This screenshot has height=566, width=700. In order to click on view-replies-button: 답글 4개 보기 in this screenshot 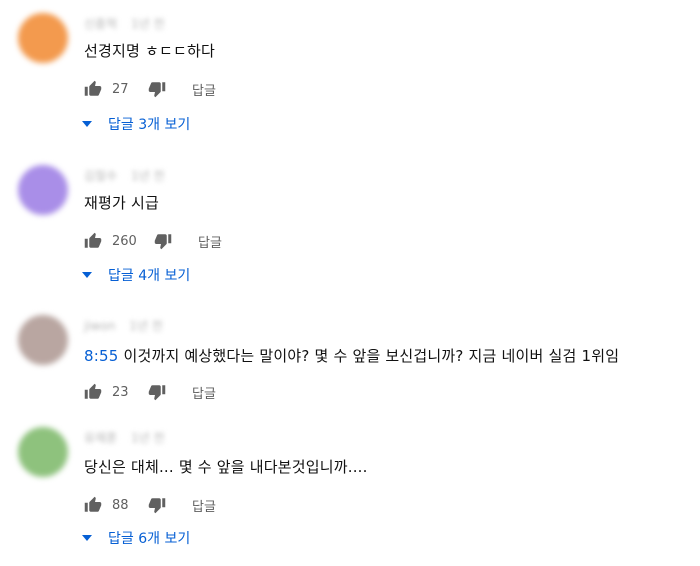, I will do `click(136, 275)`.